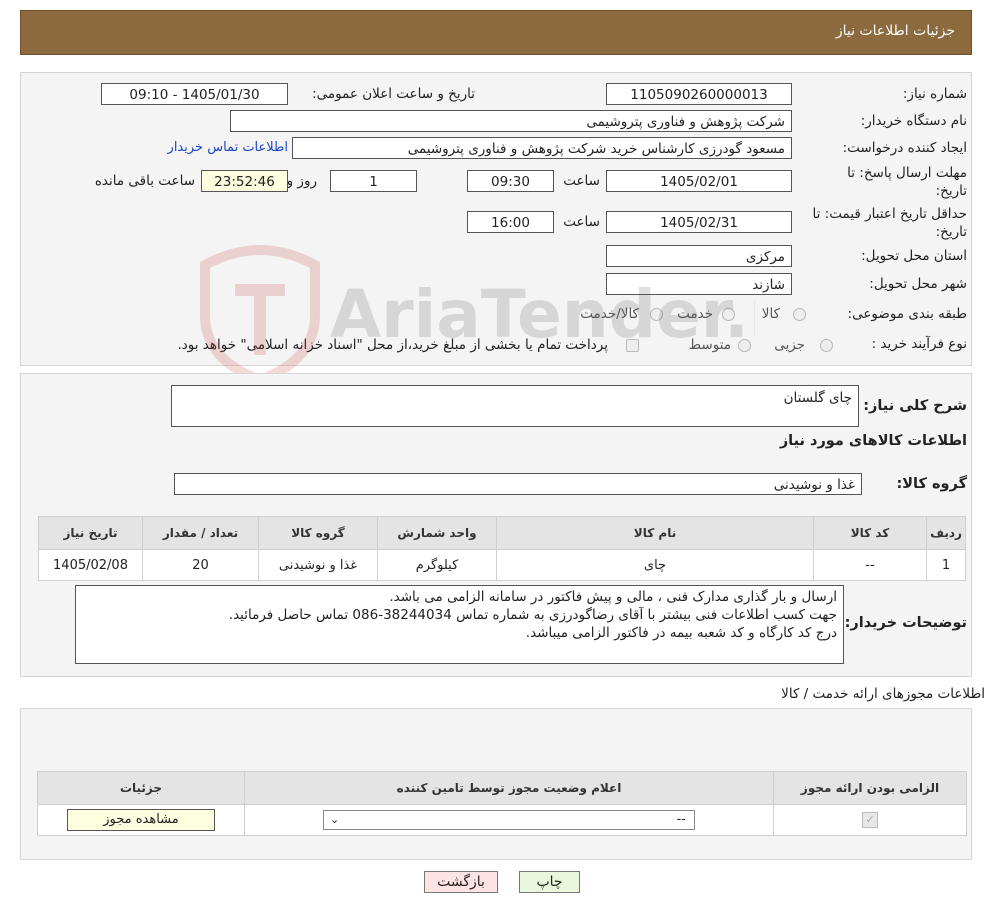  What do you see at coordinates (914, 256) in the screenshot?
I see `province-label: استان محل تحویل:` at bounding box center [914, 256].